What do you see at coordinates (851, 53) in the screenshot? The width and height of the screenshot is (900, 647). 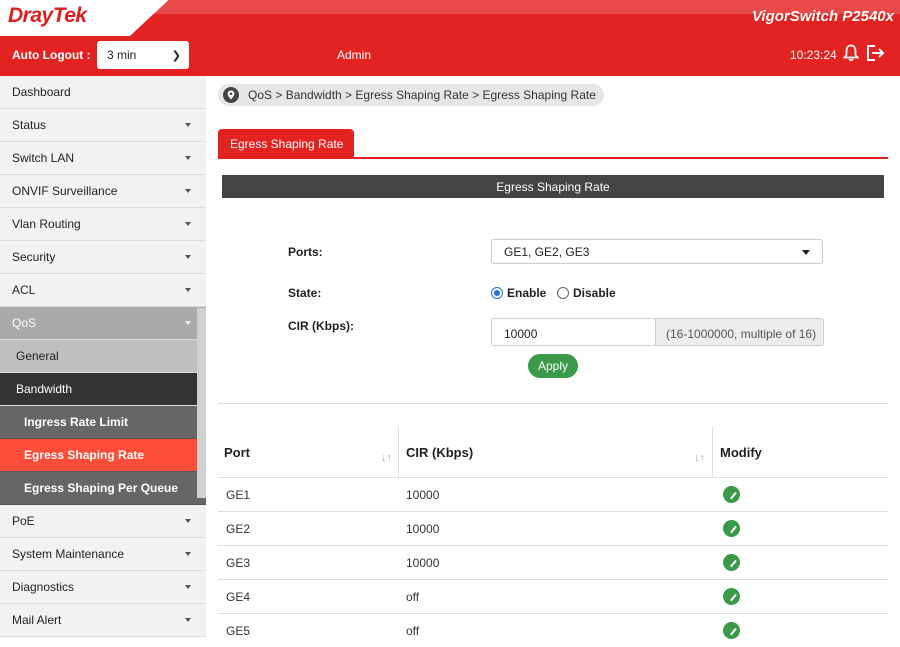 I see `bell-icon` at bounding box center [851, 53].